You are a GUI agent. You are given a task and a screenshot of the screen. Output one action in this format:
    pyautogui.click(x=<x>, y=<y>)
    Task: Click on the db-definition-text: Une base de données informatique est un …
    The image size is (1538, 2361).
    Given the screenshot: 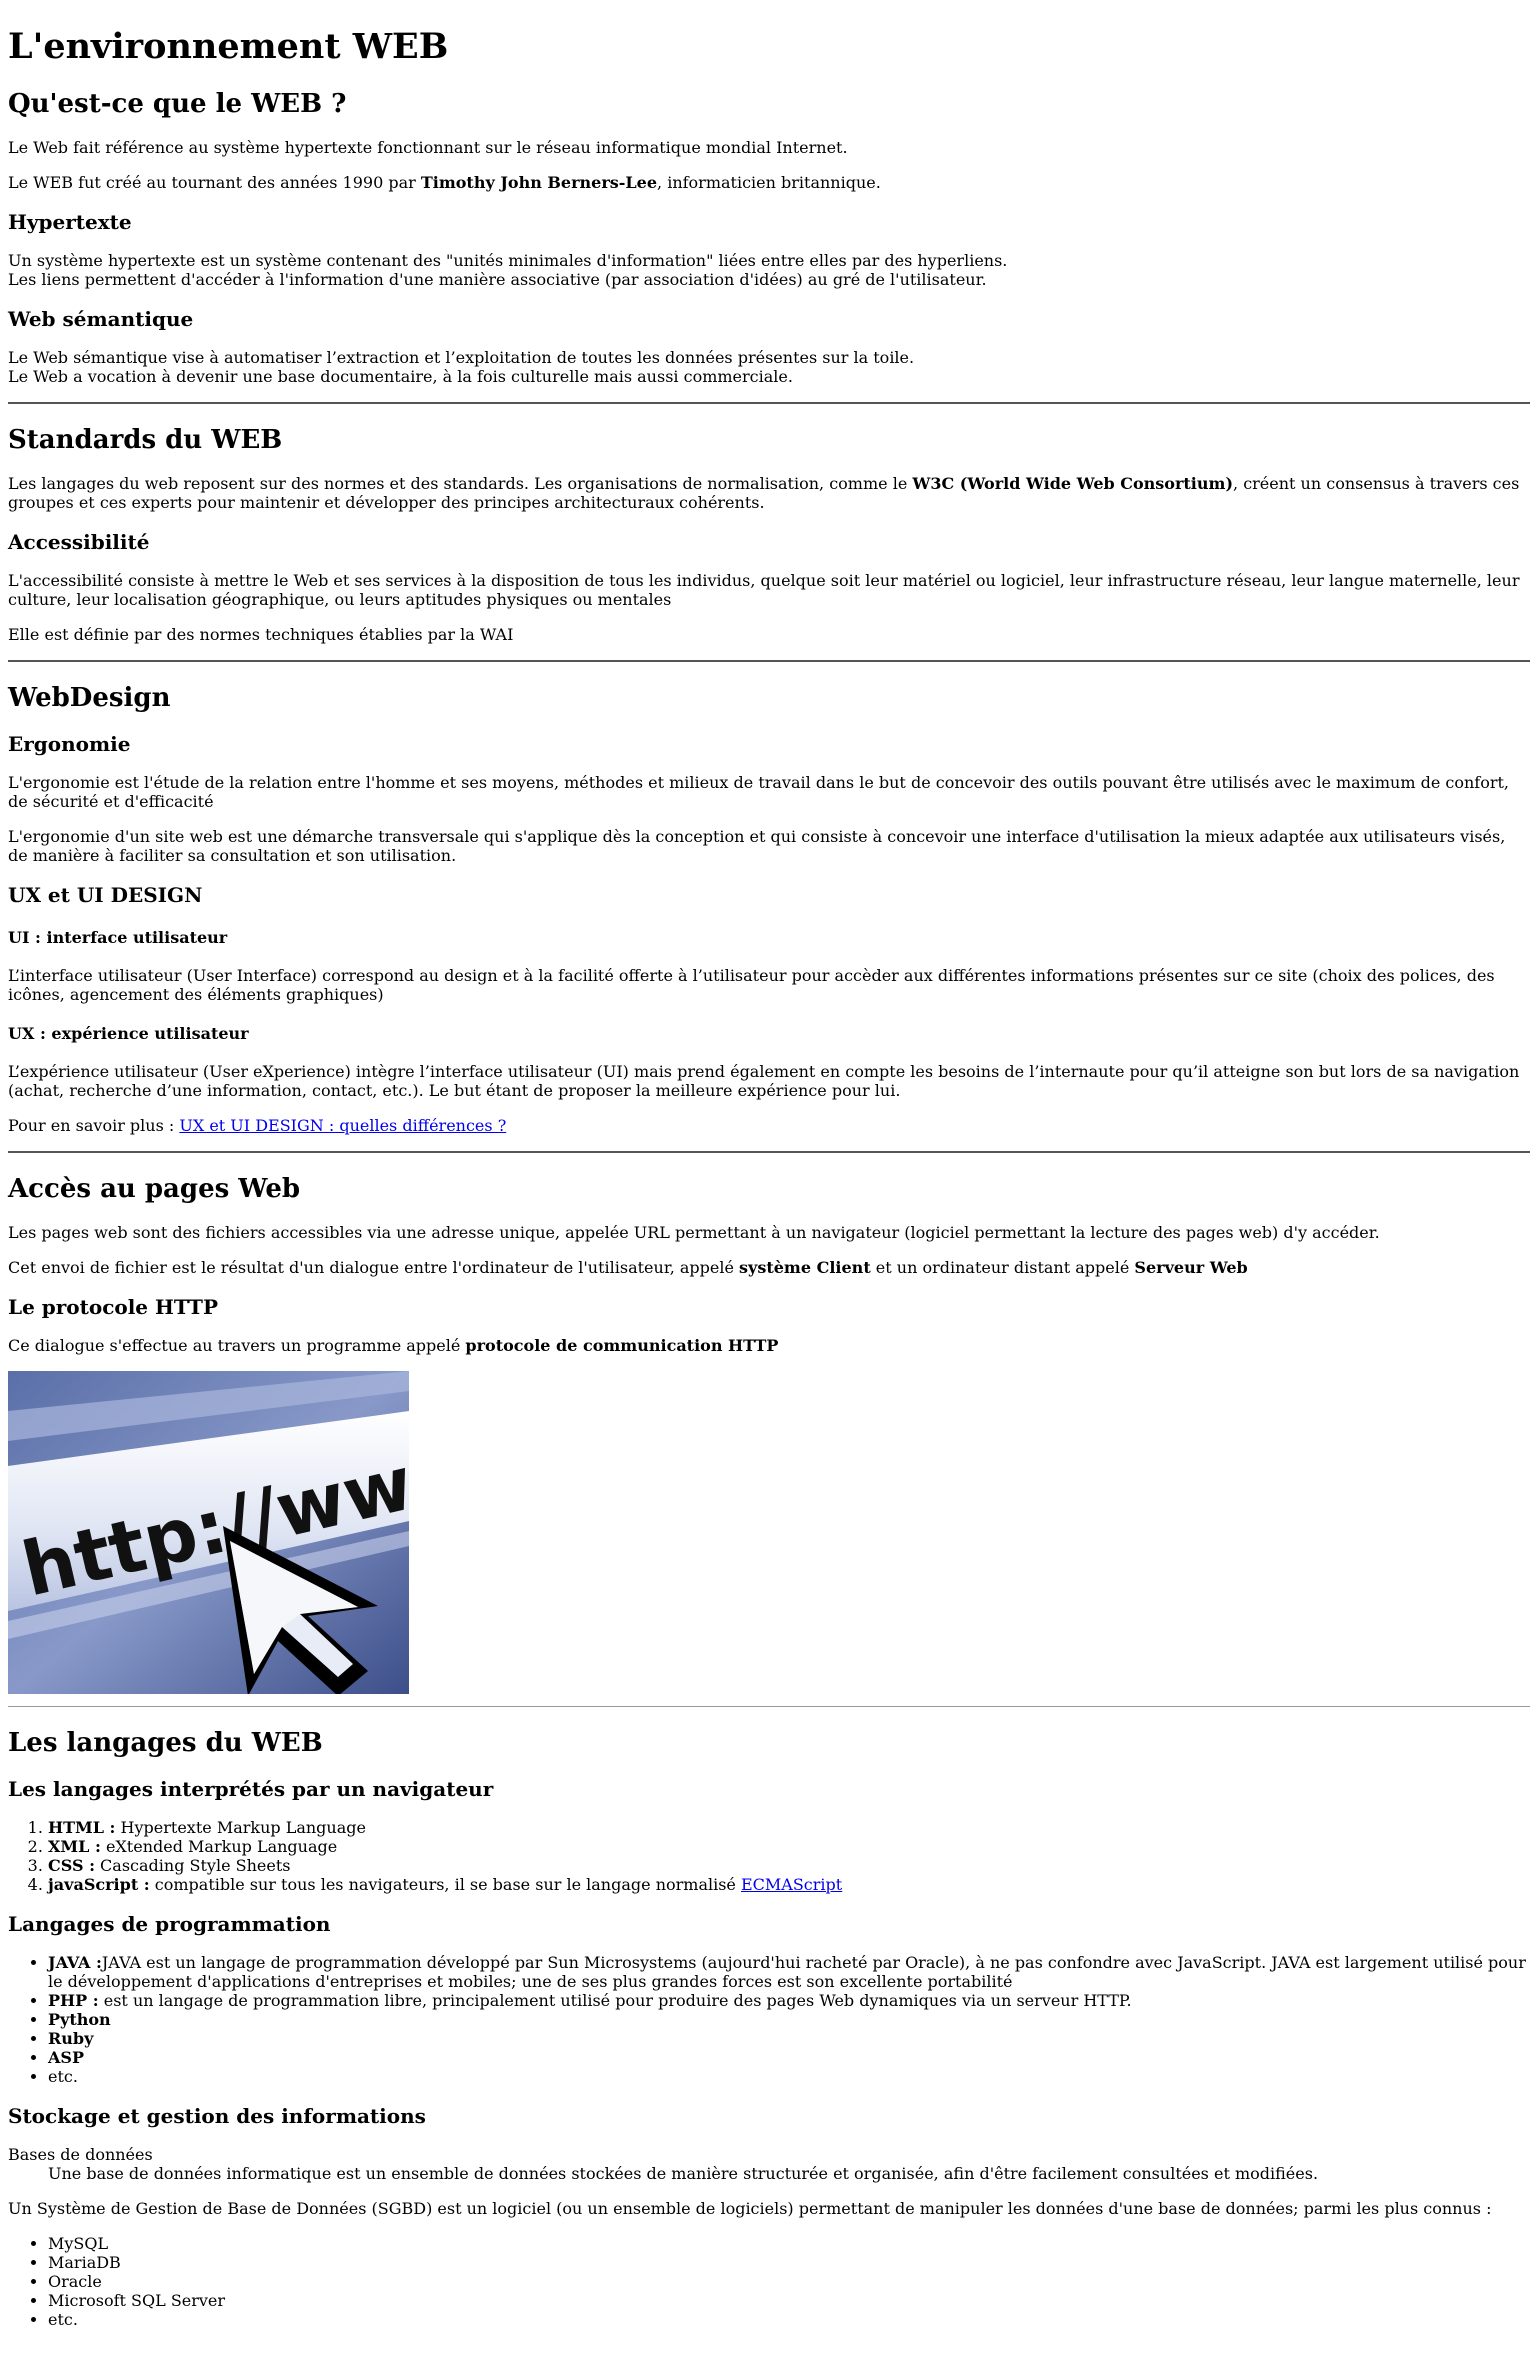 What is the action you would take?
    pyautogui.click(x=683, y=2173)
    